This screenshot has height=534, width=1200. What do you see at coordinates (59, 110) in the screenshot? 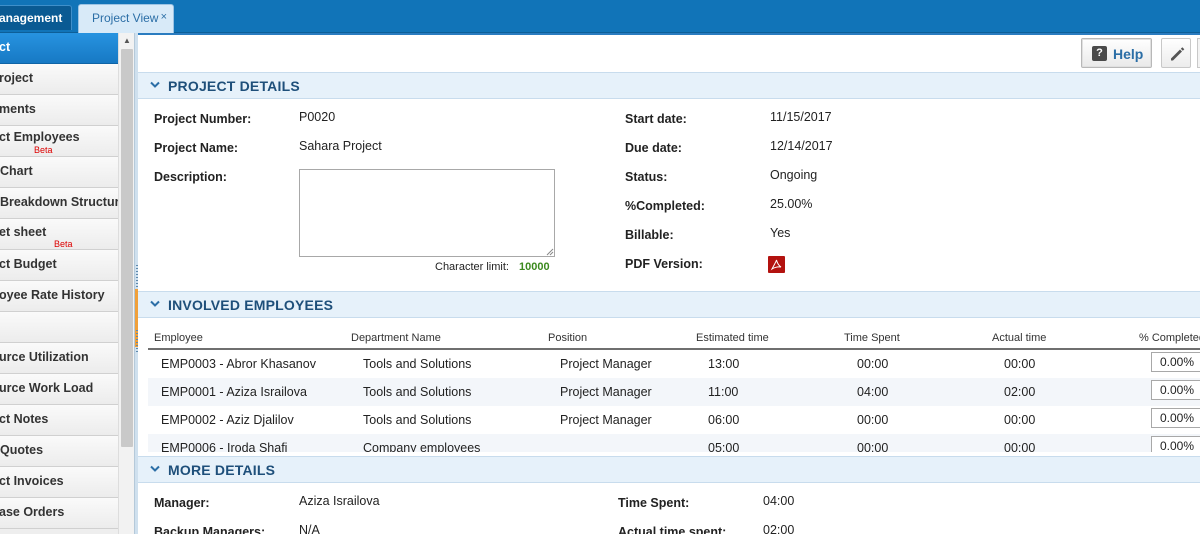
I see `sidebar-item-documents: ments` at bounding box center [59, 110].